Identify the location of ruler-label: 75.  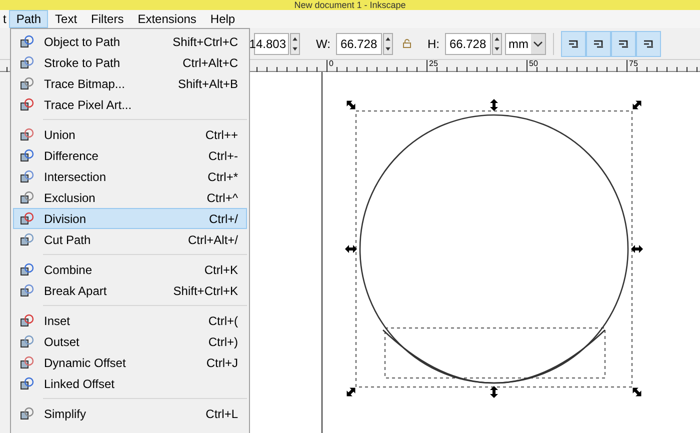
(633, 64).